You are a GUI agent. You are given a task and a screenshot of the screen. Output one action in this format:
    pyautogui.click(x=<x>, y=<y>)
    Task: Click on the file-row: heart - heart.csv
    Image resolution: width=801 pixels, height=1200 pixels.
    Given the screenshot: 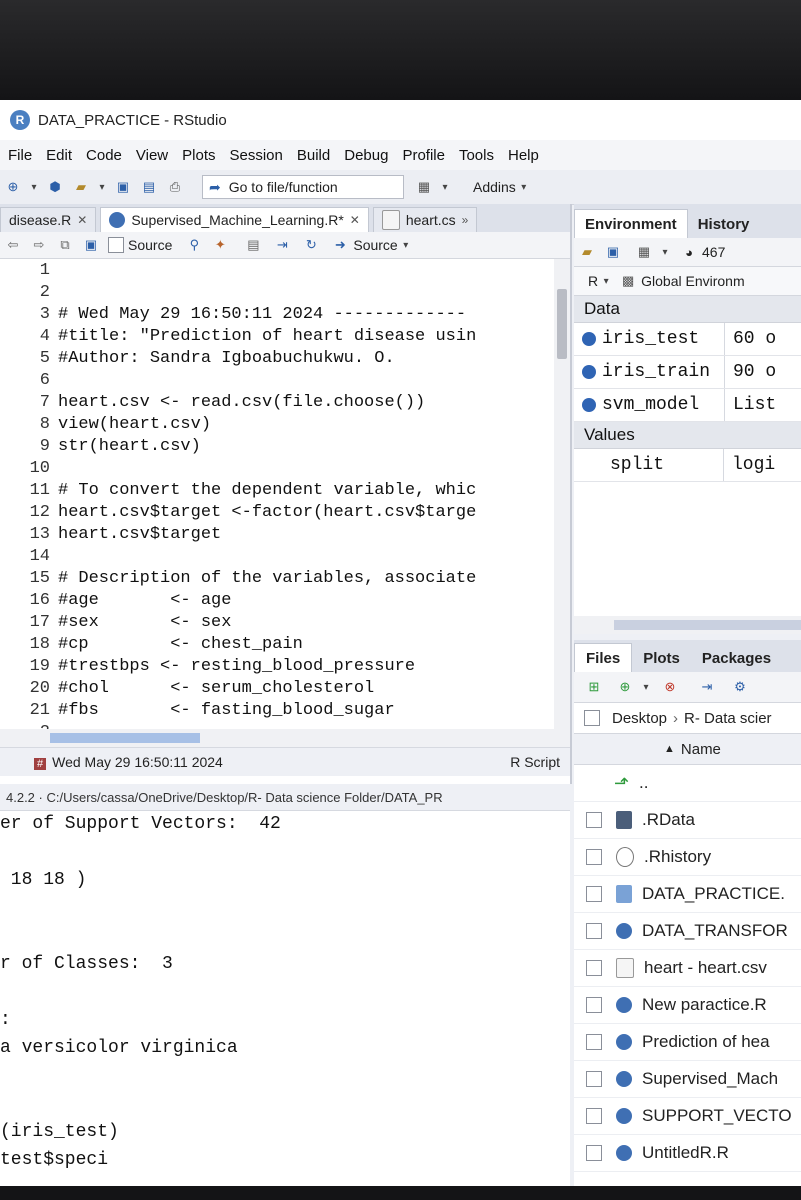 What is the action you would take?
    pyautogui.click(x=687, y=968)
    